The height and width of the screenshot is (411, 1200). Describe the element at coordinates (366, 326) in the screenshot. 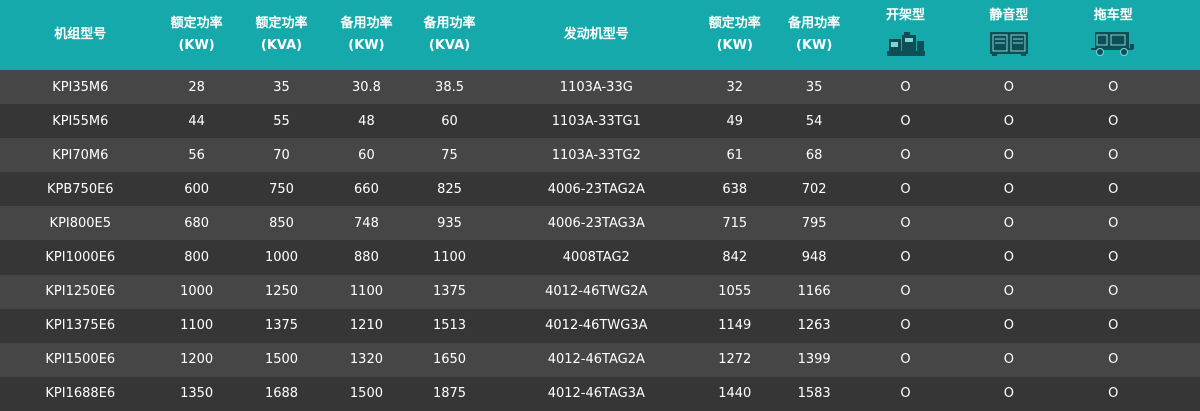

I see `table-cell: 1210` at that location.